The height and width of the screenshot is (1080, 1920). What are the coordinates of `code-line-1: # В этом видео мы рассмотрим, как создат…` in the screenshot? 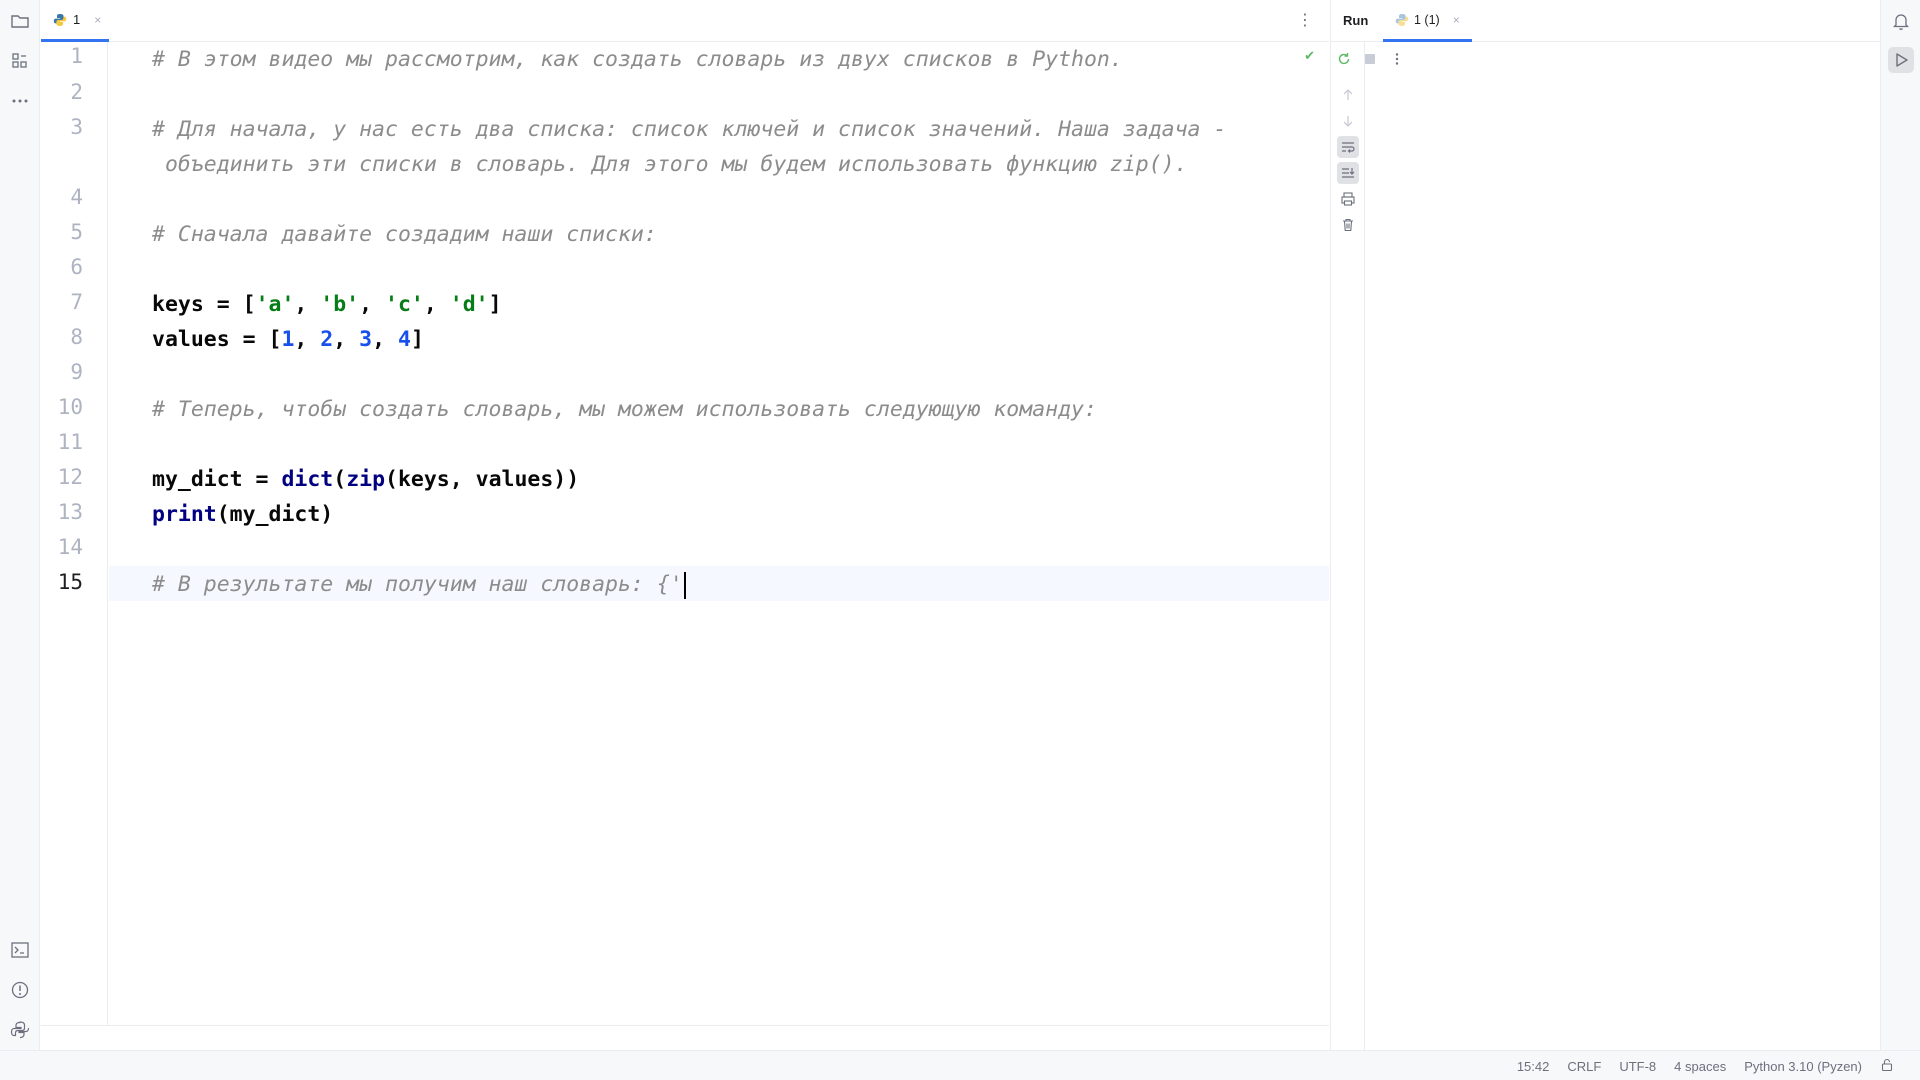 It's located at (637, 59).